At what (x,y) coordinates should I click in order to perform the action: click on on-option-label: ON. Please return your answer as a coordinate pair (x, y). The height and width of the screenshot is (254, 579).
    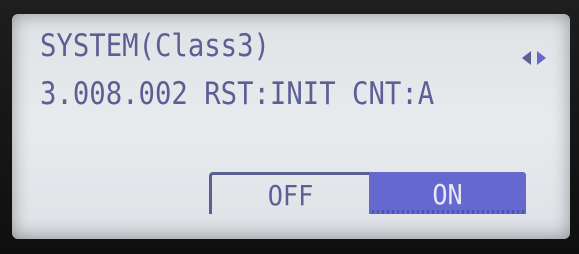
    Looking at the image, I should click on (447, 194).